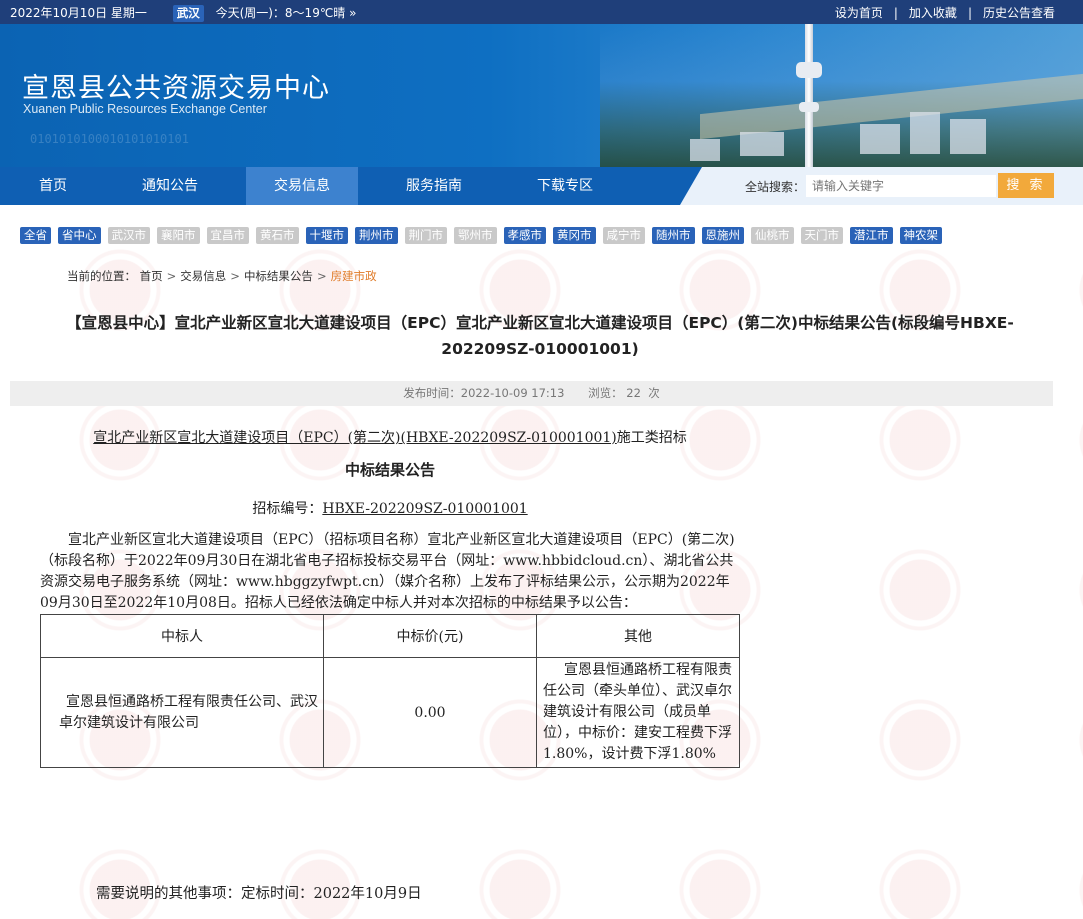 The image size is (1083, 919). I want to click on current-date: 2022年10月10日 星期一, so click(78, 13).